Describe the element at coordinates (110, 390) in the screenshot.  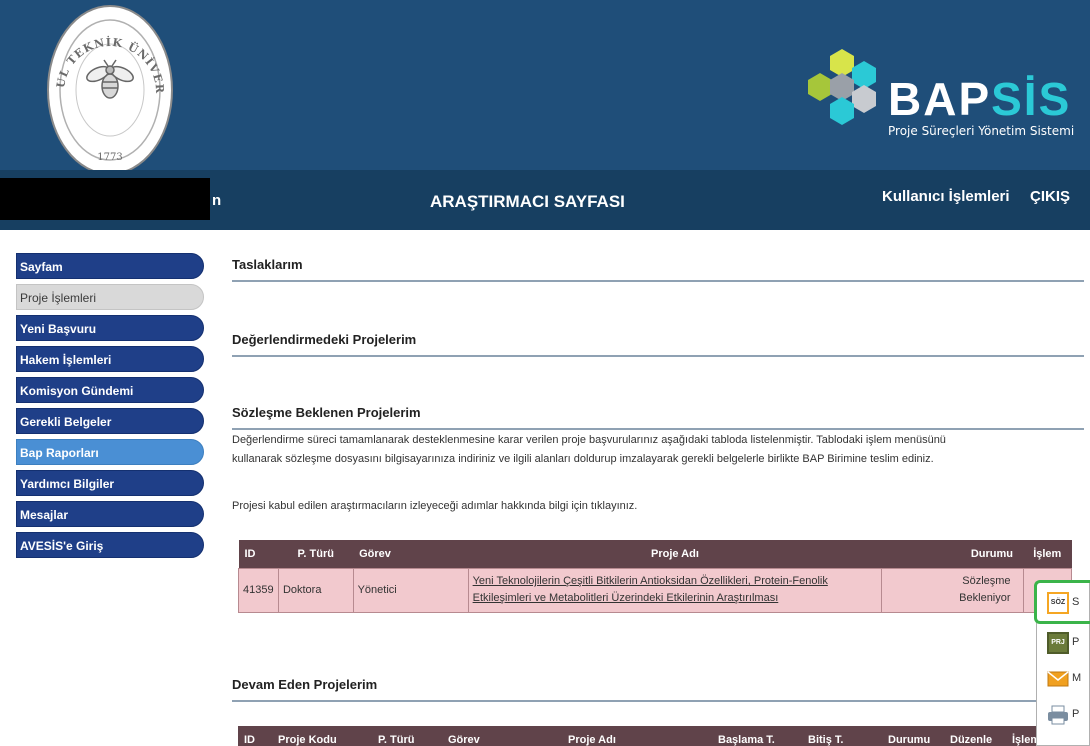
I see `sidebar-item-komisyon-gundemi: Komisyon Gündemi` at that location.